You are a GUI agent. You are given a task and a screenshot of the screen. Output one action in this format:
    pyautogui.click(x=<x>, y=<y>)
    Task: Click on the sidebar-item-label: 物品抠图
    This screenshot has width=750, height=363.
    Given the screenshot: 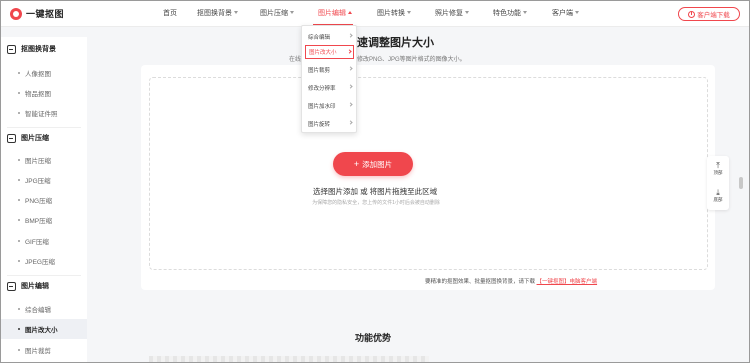 What is the action you would take?
    pyautogui.click(x=38, y=94)
    